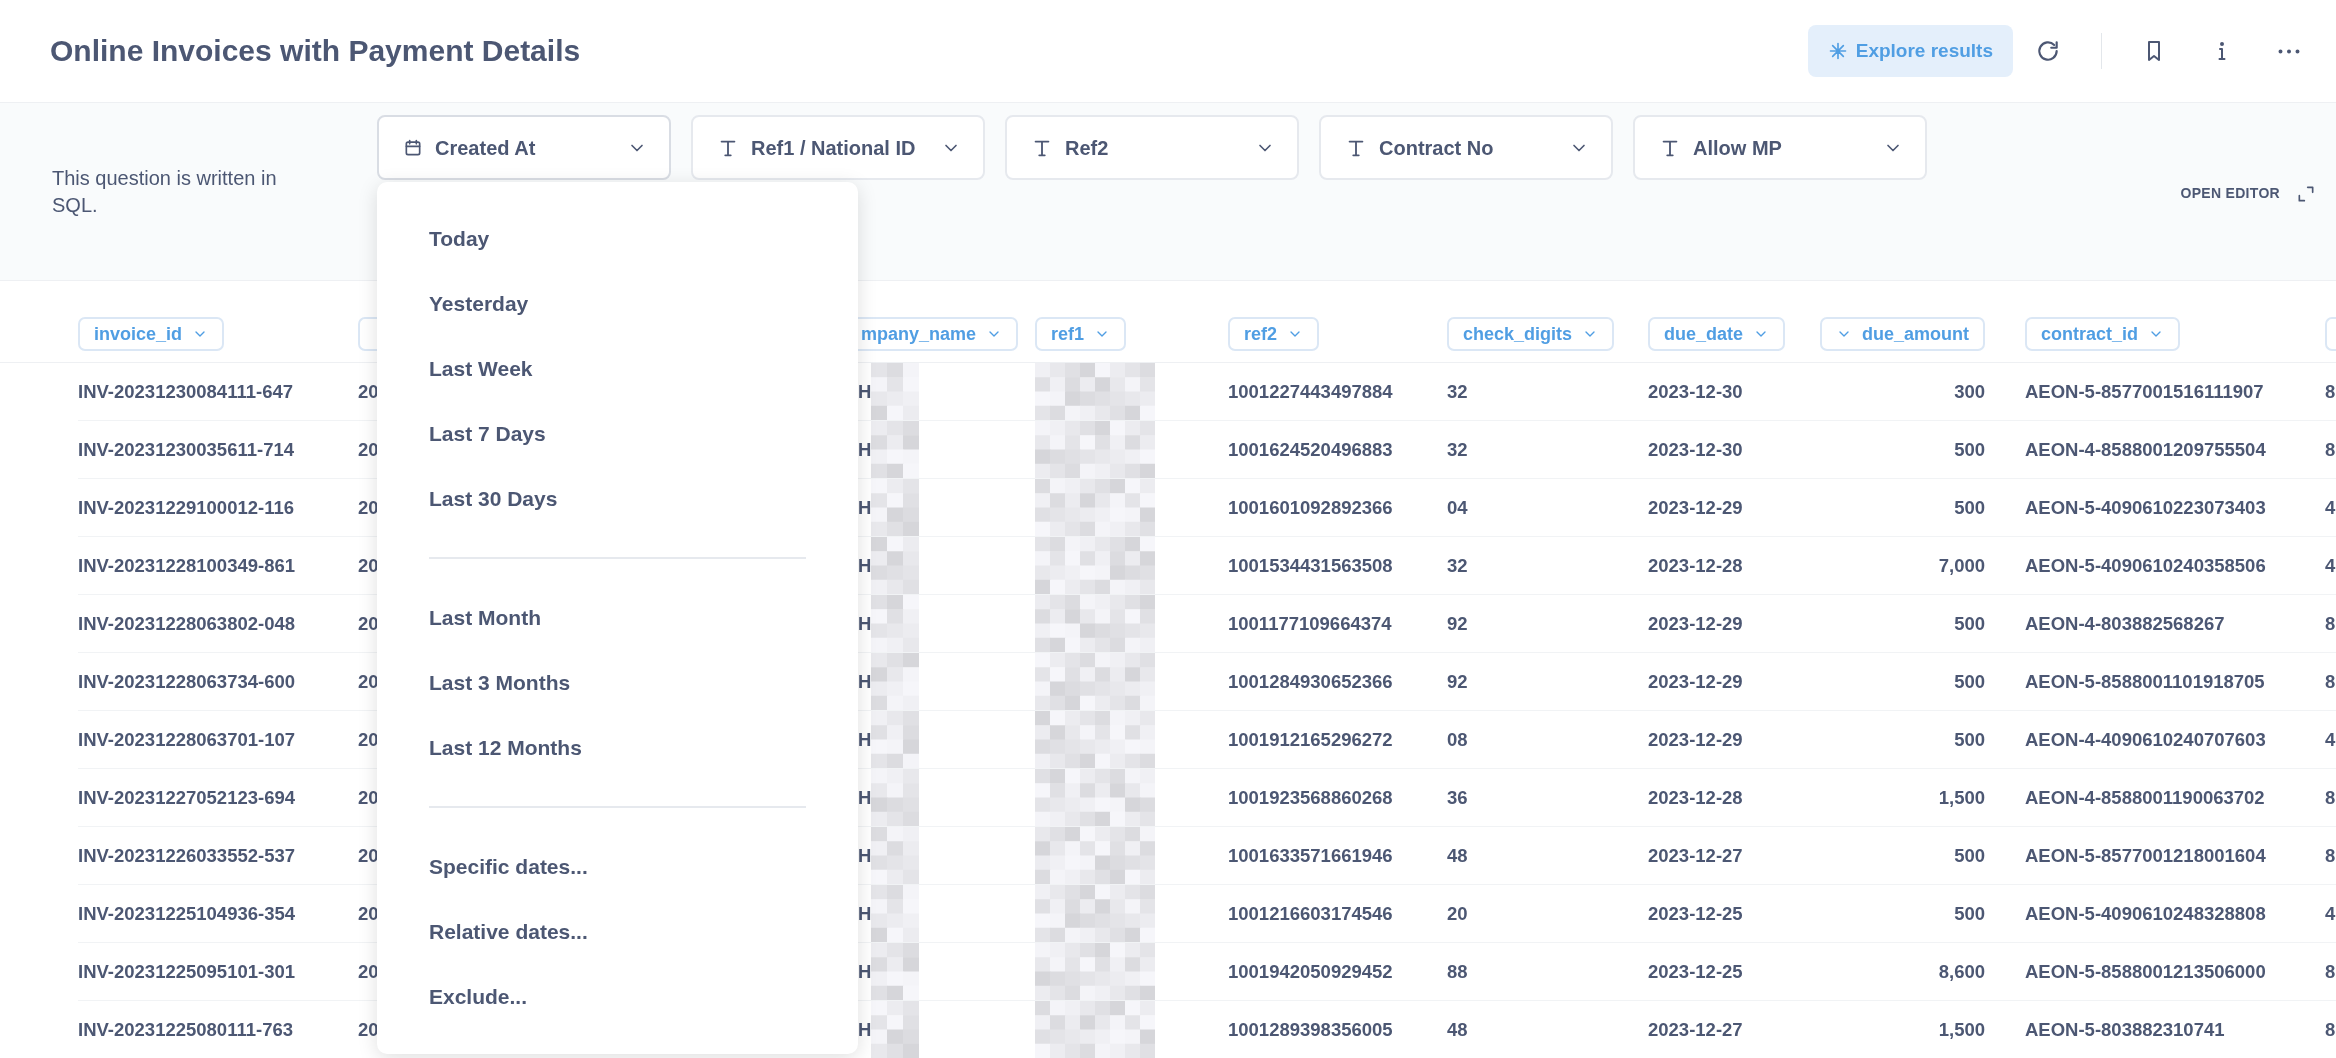 This screenshot has height=1058, width=2336. I want to click on menu-option: Last 12 Months, so click(617, 747).